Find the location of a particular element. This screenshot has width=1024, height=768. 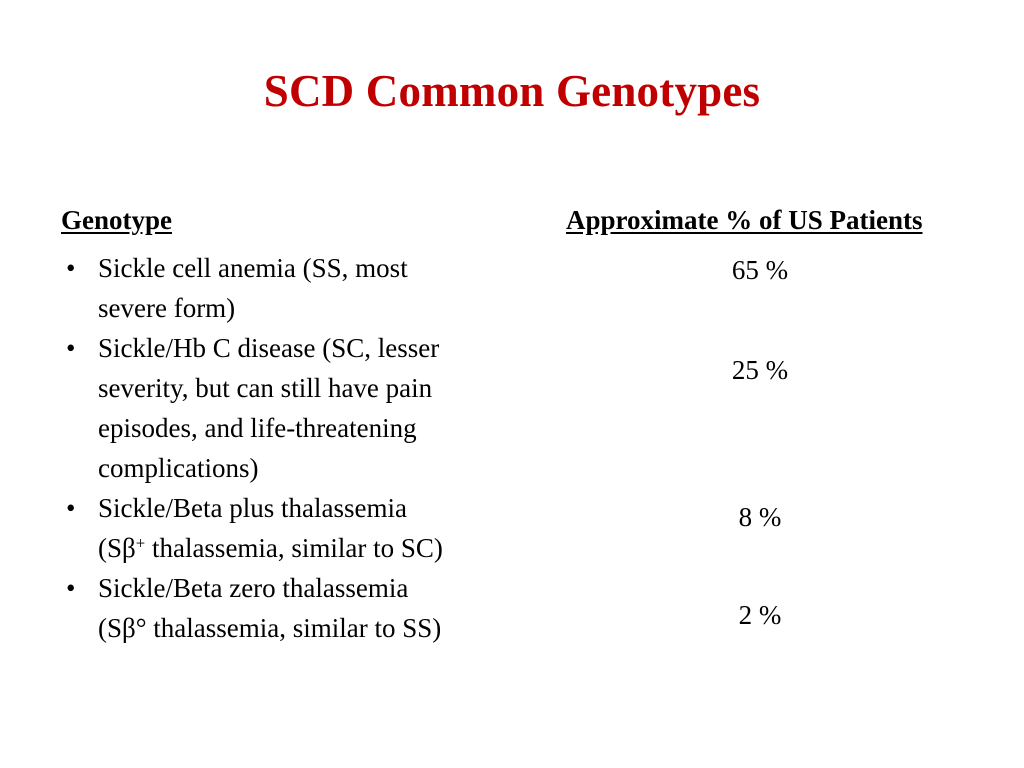

superscript-plus-icon: + is located at coordinates (140, 543).